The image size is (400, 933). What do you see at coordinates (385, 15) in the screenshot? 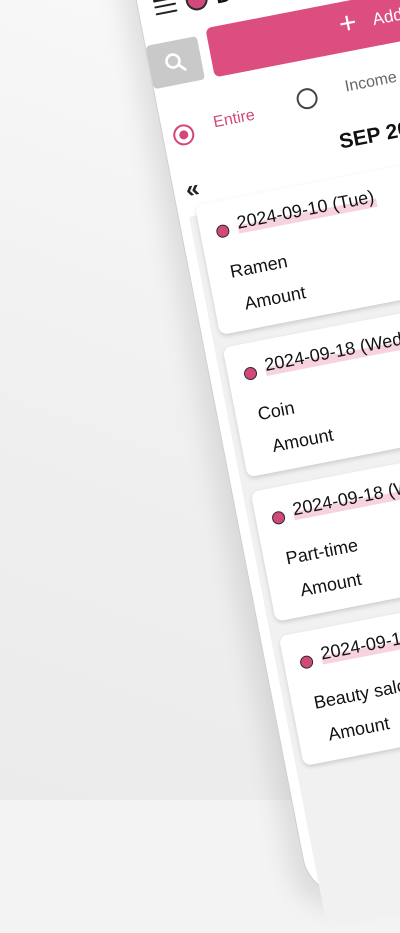
I see `add-note-label: Add note` at bounding box center [385, 15].